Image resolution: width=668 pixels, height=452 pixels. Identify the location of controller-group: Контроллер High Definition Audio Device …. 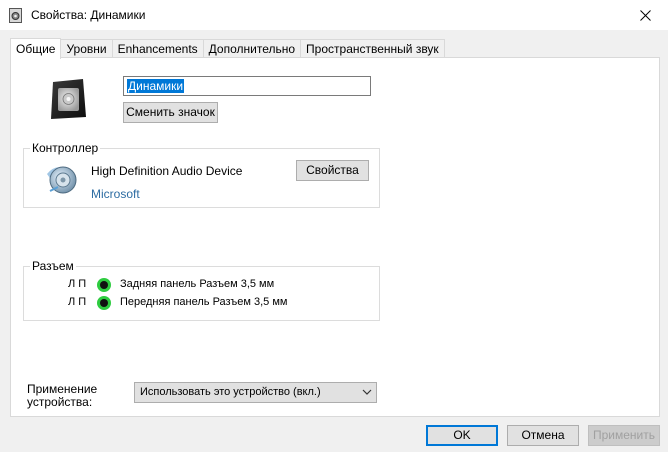
(201, 174).